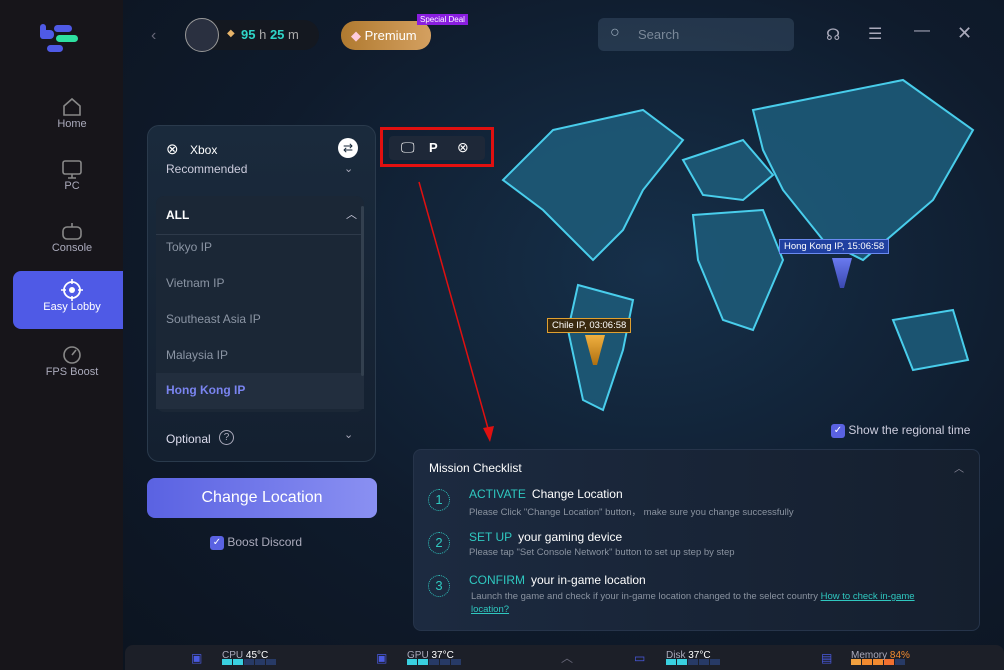 This screenshot has width=1004, height=670. What do you see at coordinates (491, 537) in the screenshot?
I see `step-key: SET UP` at bounding box center [491, 537].